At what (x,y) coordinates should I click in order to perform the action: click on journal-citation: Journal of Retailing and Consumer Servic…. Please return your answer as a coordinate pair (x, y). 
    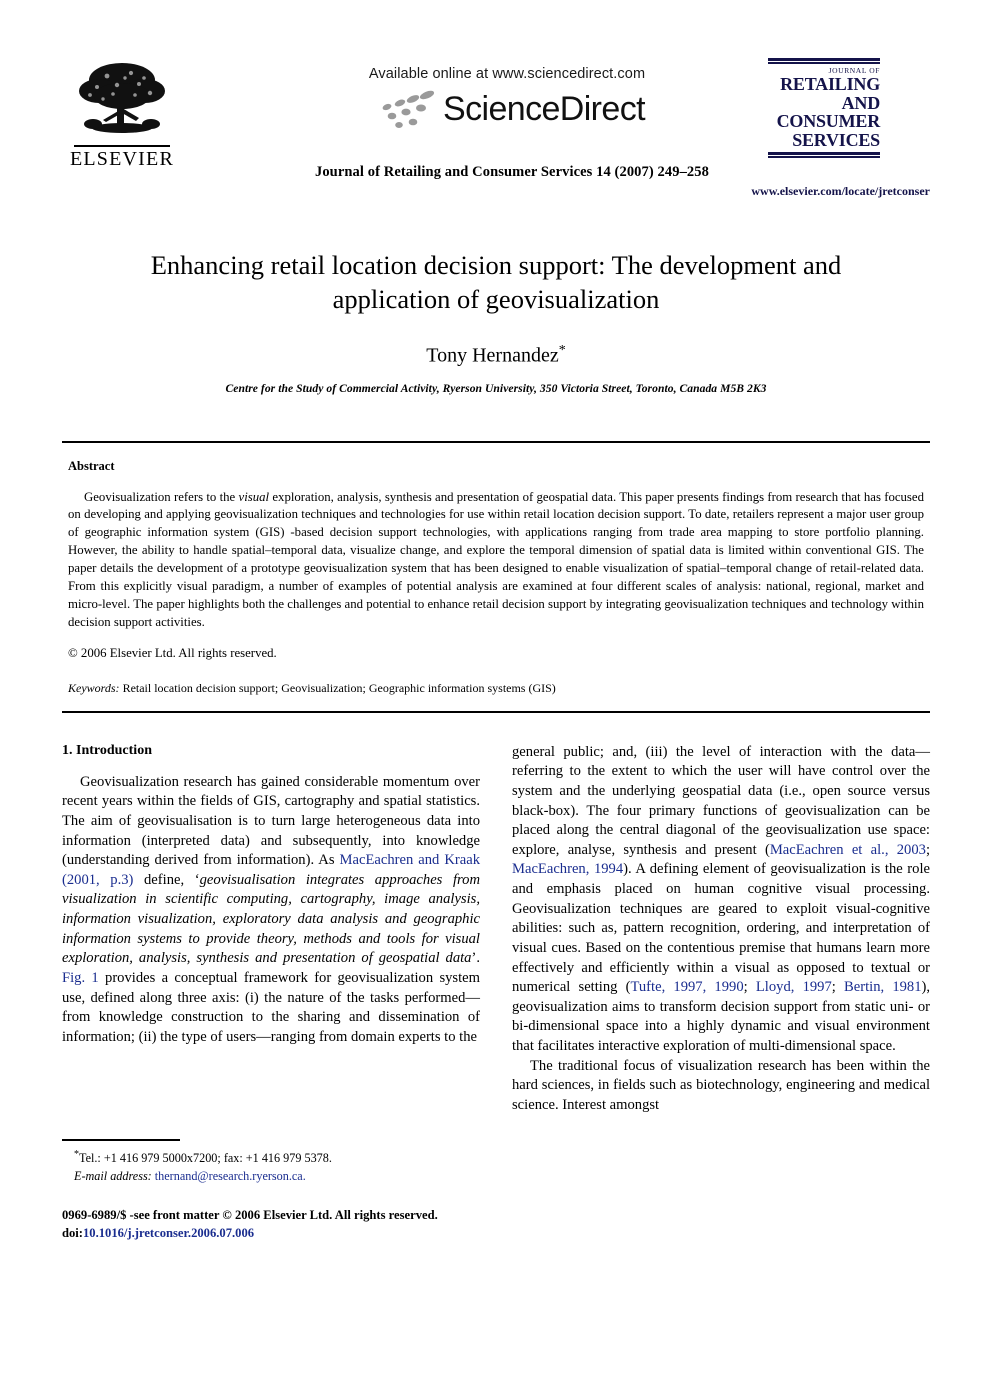
    Looking at the image, I should click on (511, 172).